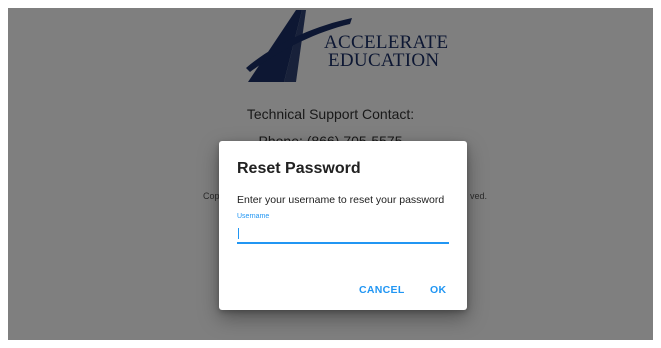 Image resolution: width=661 pixels, height=348 pixels. Describe the element at coordinates (238, 233) in the screenshot. I see `text-caret` at that location.